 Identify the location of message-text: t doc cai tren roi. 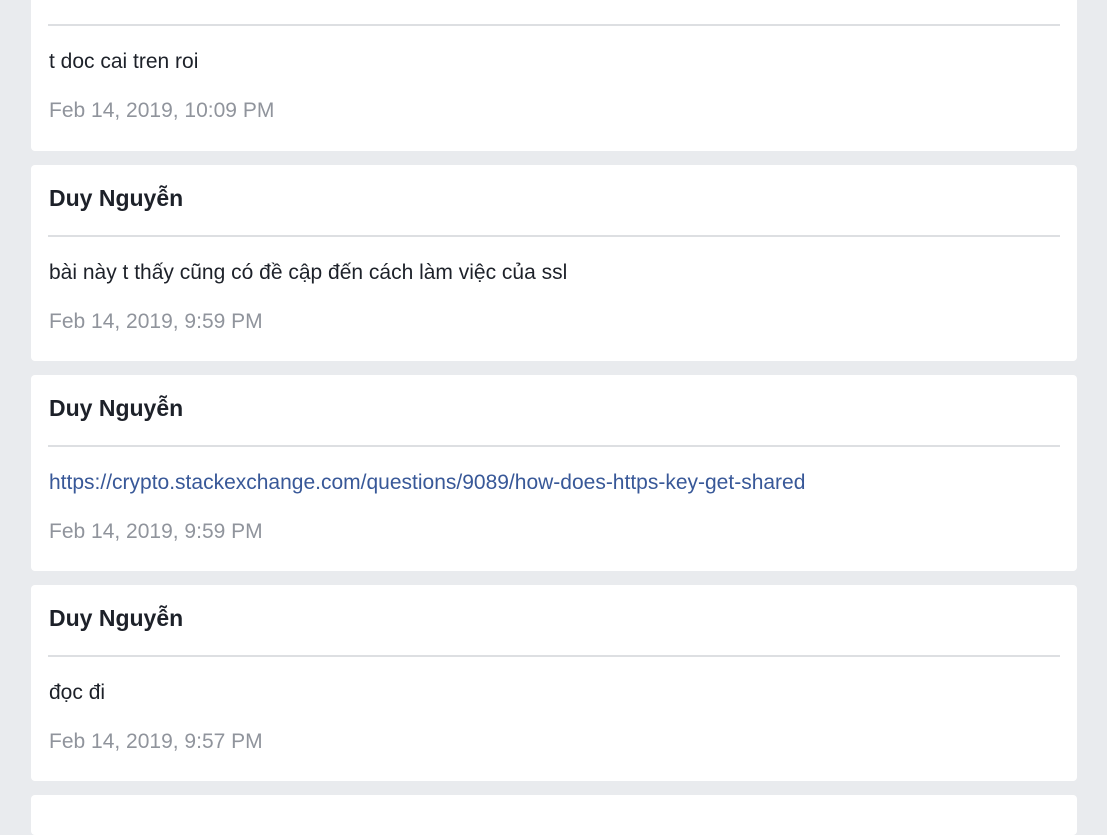
(124, 61).